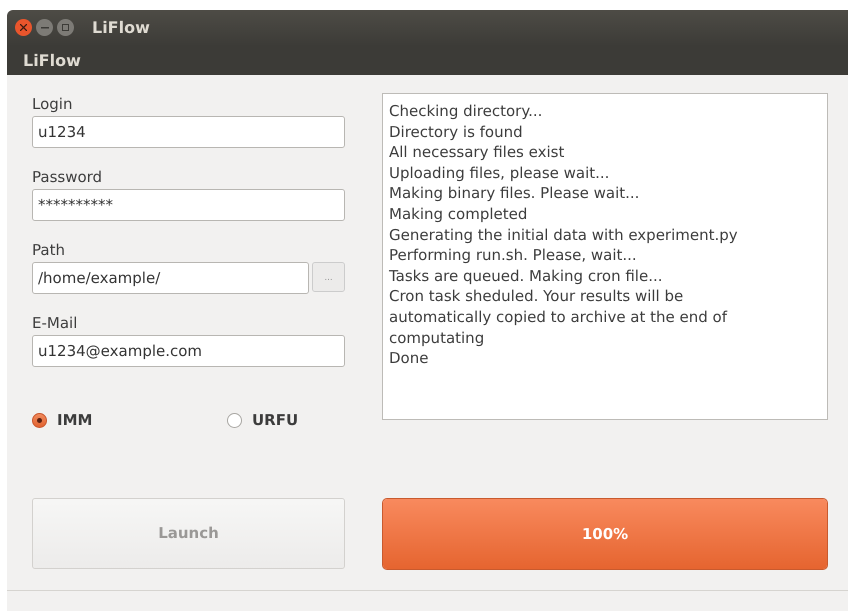 The image size is (848, 611). Describe the element at coordinates (558, 317) in the screenshot. I see `log-line: automatically copied to archive at the end of` at that location.